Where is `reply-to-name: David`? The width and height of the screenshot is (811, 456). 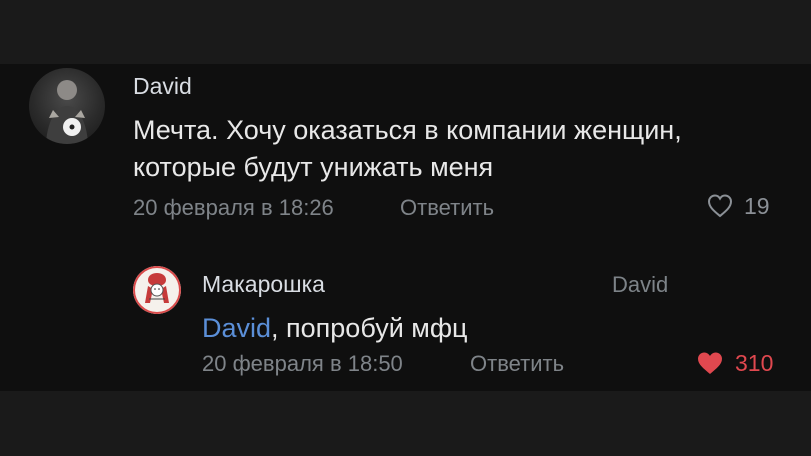
reply-to-name: David is located at coordinates (640, 285).